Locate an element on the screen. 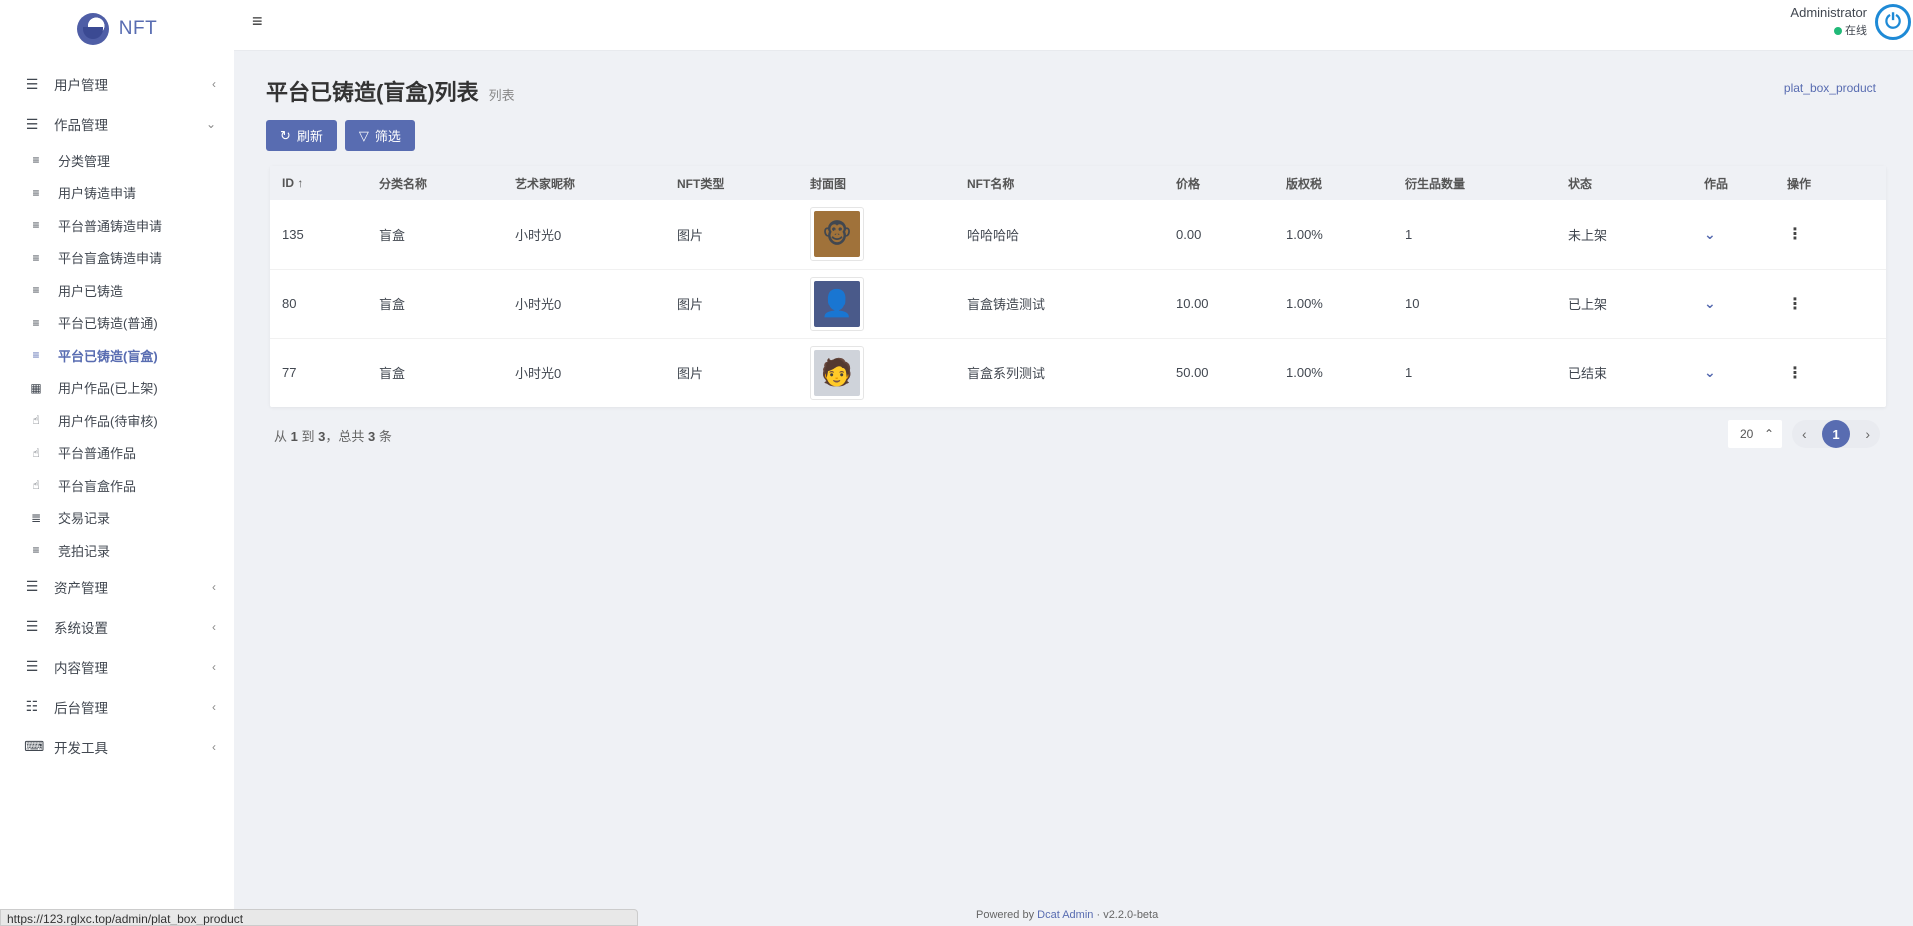 The image size is (1913, 926). sidebar-item-label: 竞拍记录 is located at coordinates (84, 551).